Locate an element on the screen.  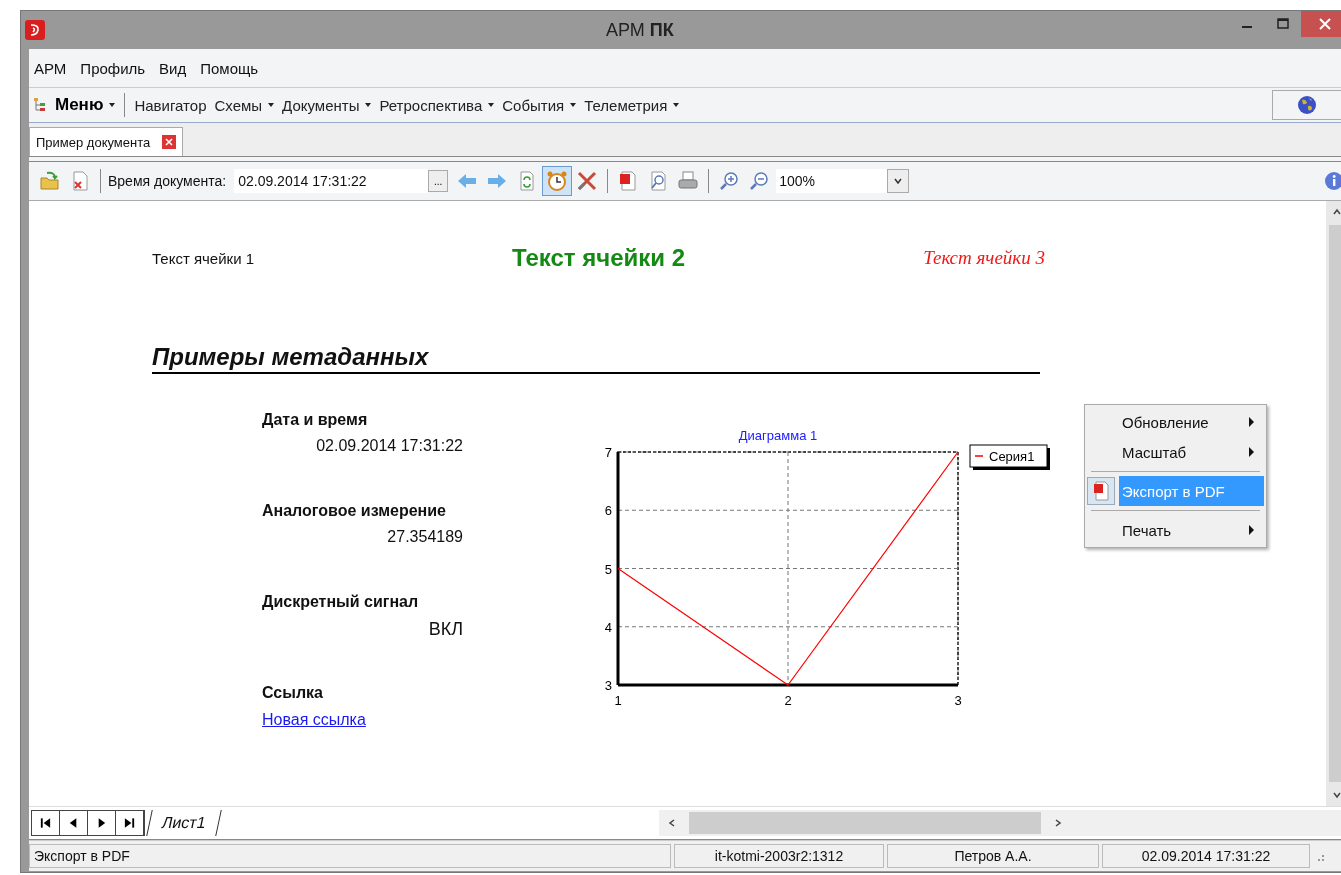
toolbar-menu-button: События is located at coordinates (539, 105).